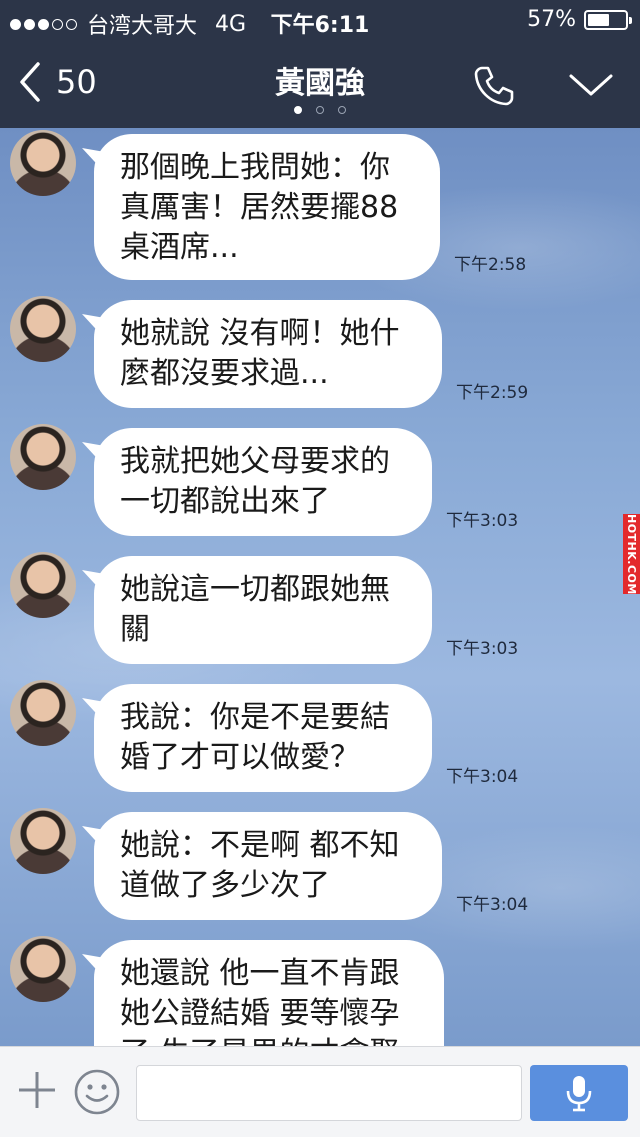 Image resolution: width=640 pixels, height=1137 pixels. What do you see at coordinates (76, 82) in the screenshot?
I see `unread-count: 50` at bounding box center [76, 82].